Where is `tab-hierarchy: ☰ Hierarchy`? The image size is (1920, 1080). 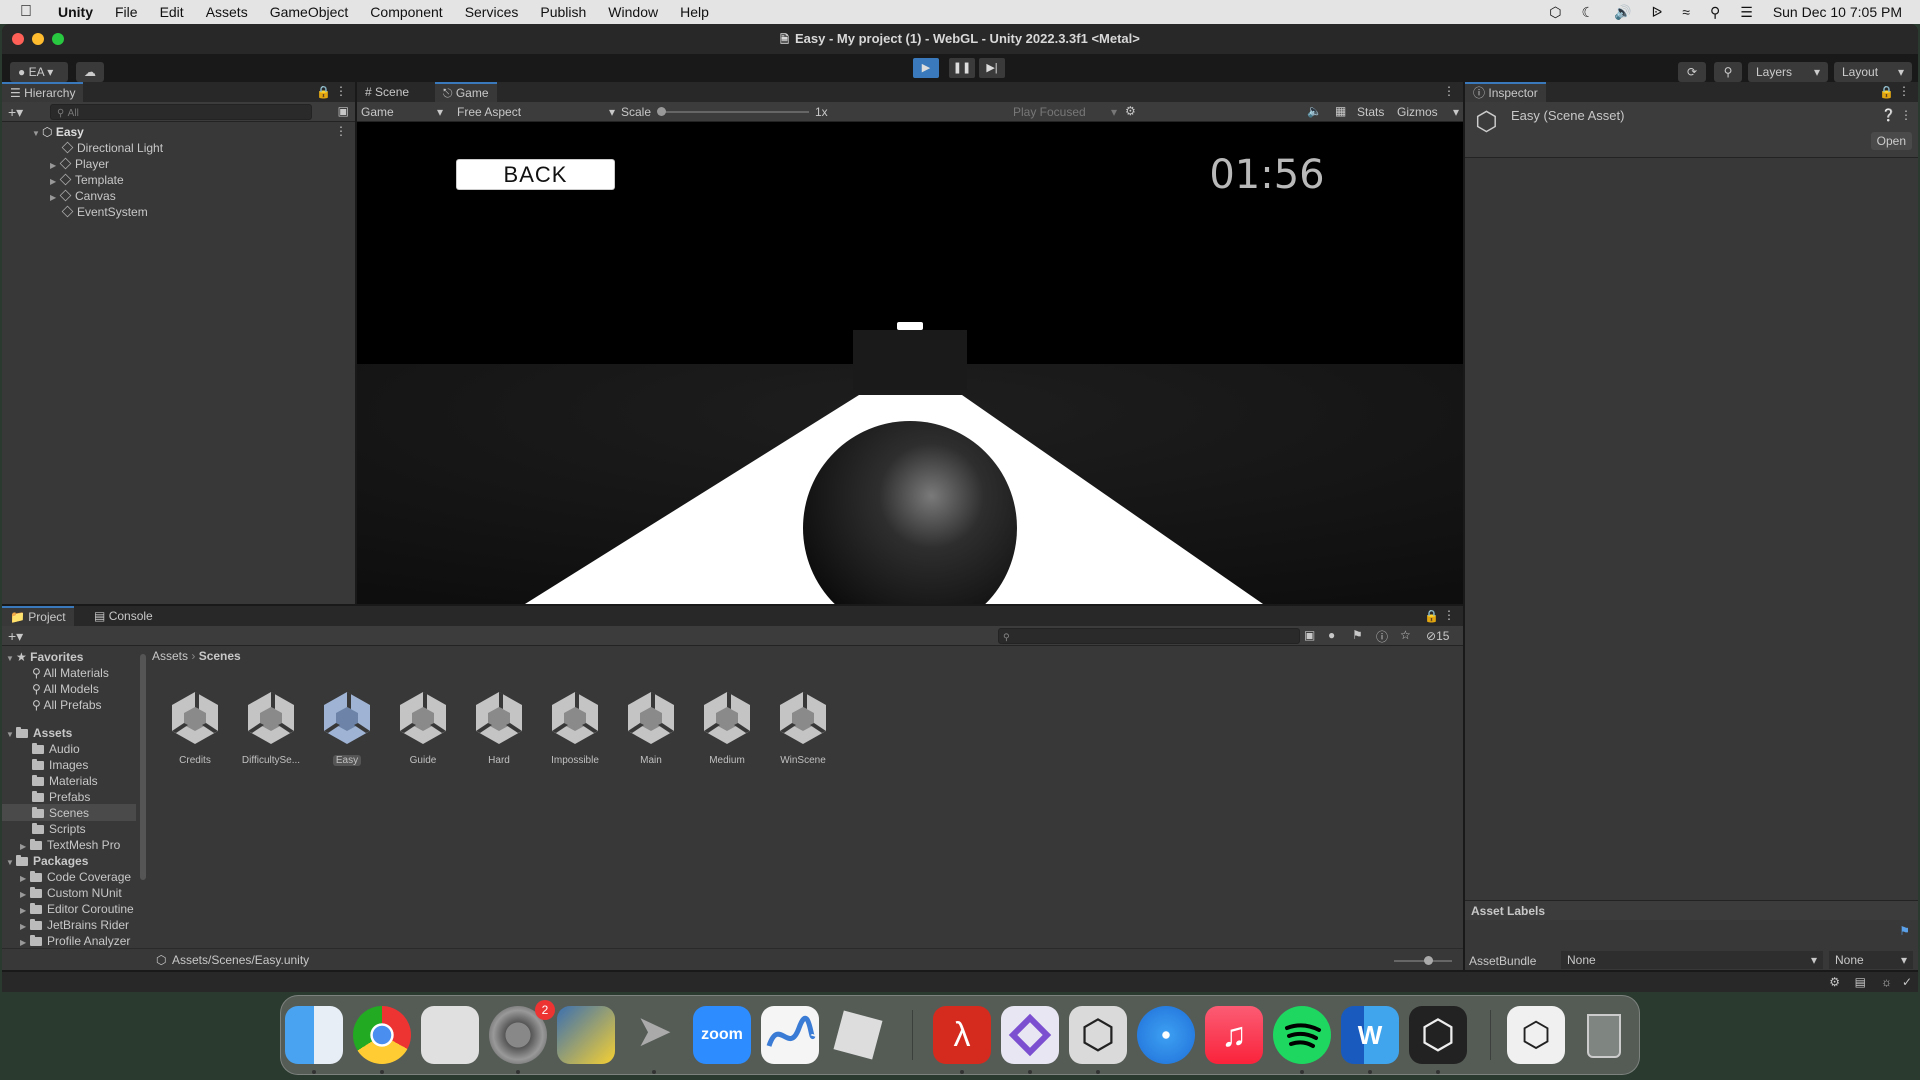
tab-hierarchy: ☰ Hierarchy is located at coordinates (43, 92).